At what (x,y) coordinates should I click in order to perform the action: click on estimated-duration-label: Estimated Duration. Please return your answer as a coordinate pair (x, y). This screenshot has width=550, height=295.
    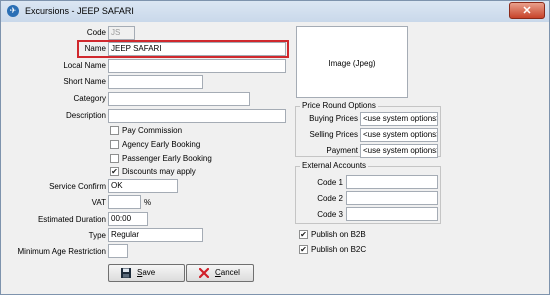
    Looking at the image, I should click on (71, 219).